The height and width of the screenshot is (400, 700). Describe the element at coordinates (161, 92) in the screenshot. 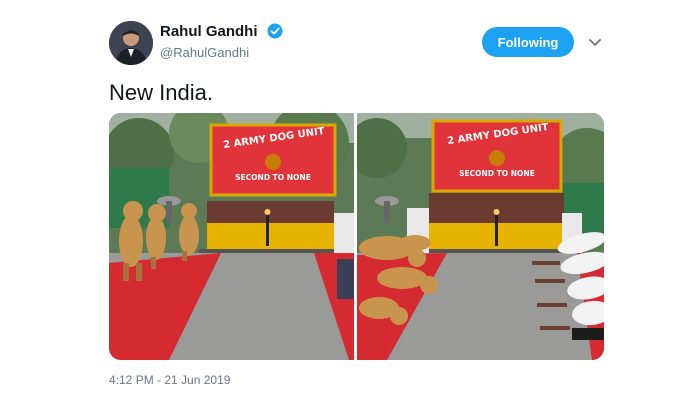

I see `tweet-text: New India.` at that location.